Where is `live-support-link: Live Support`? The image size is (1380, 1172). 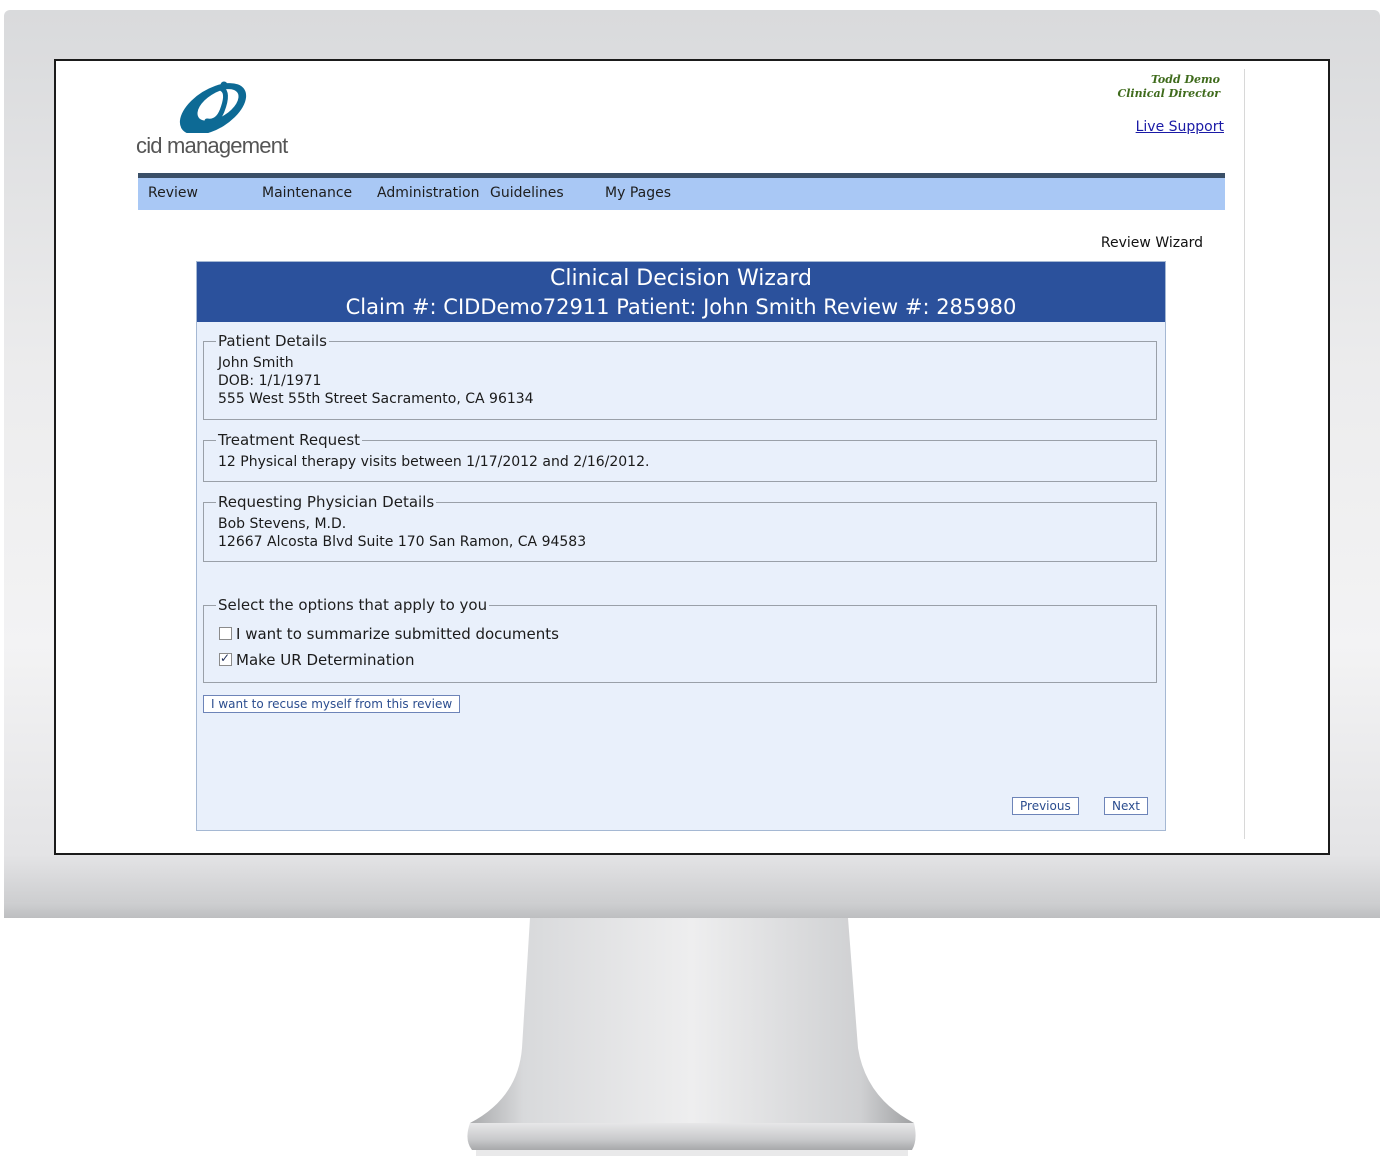 live-support-link: Live Support is located at coordinates (1170, 127).